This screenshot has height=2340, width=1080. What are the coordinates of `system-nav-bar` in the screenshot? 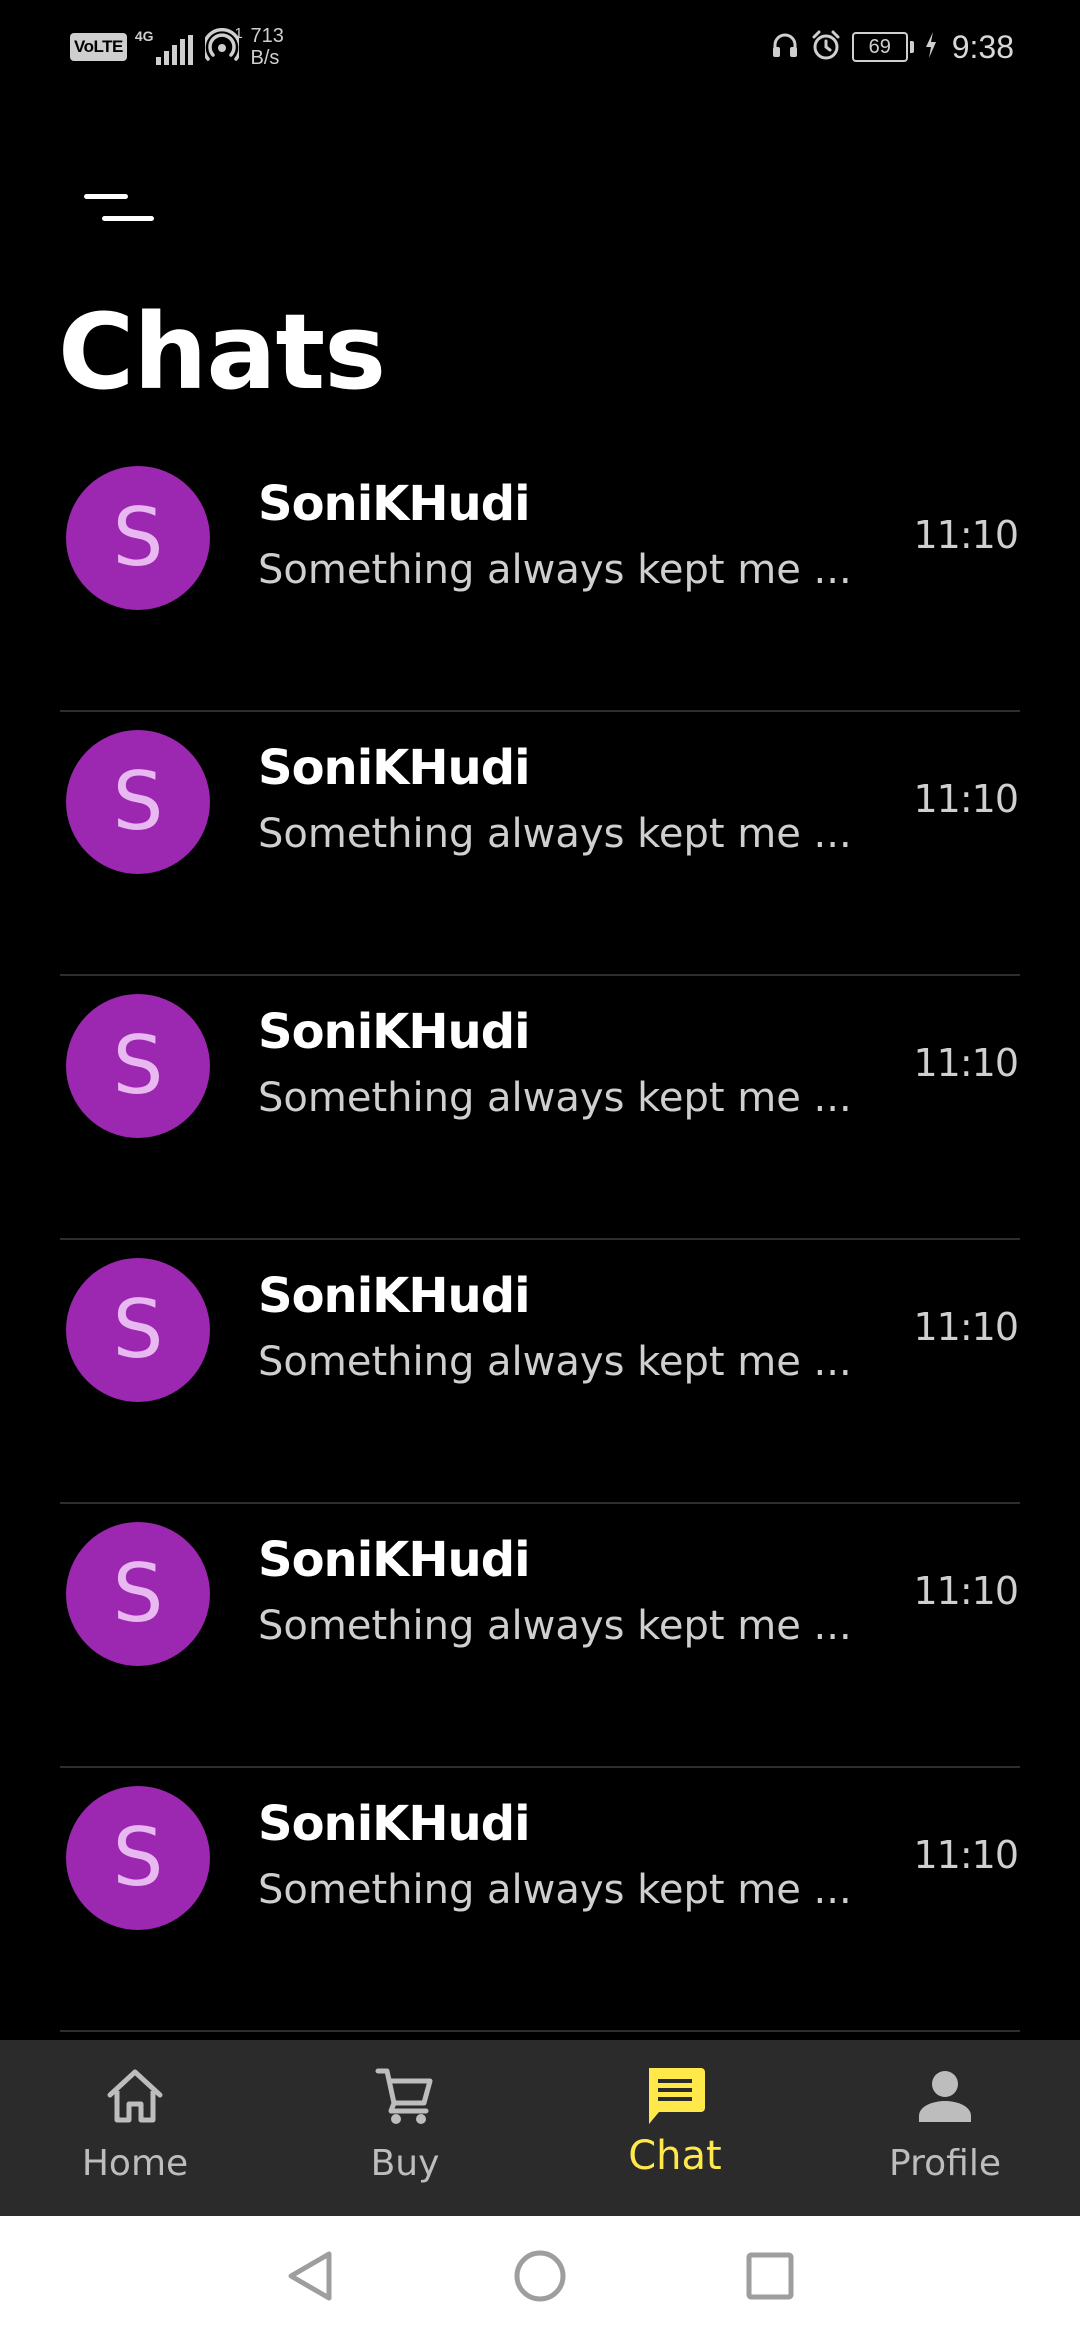 It's located at (540, 2278).